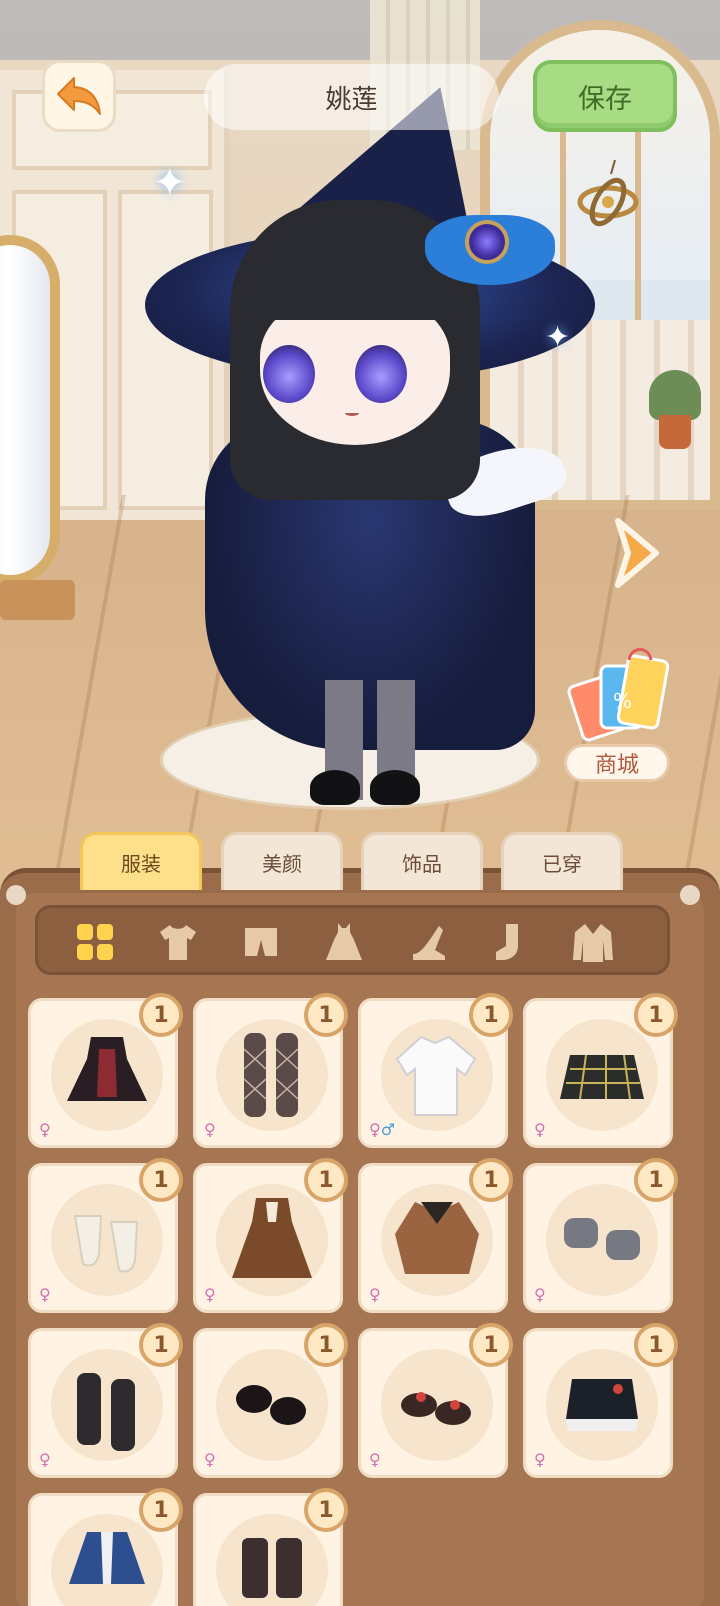 The image size is (720, 1606). What do you see at coordinates (335, 787) in the screenshot?
I see `left-shoe` at bounding box center [335, 787].